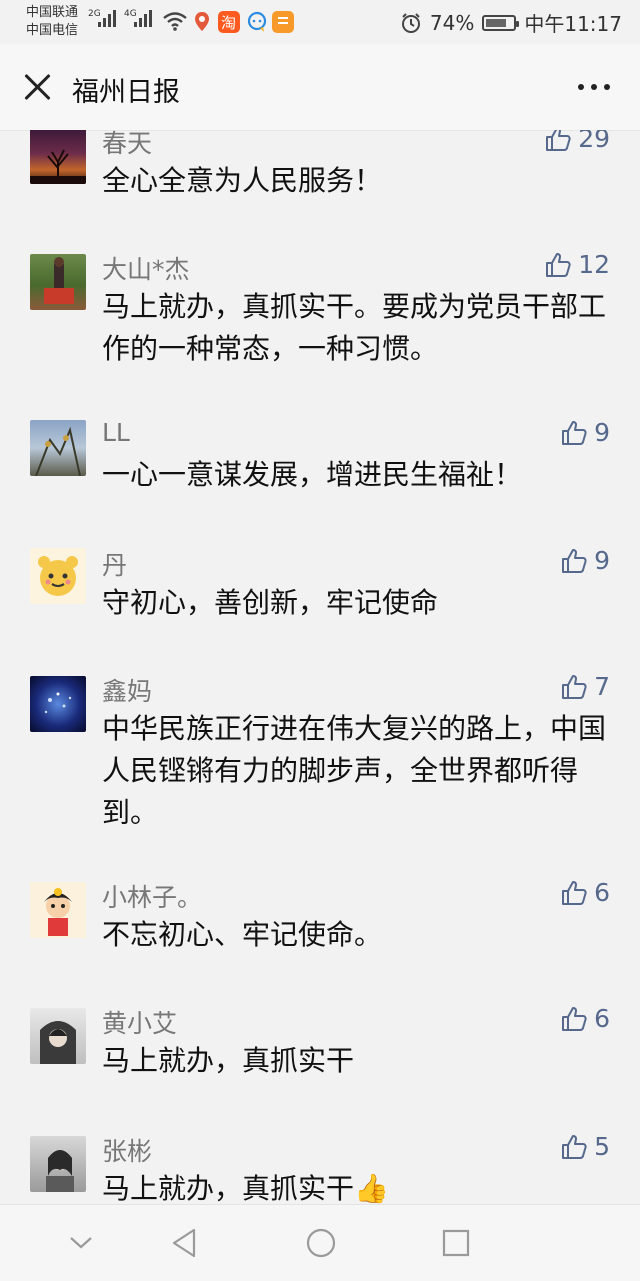 Image resolution: width=640 pixels, height=1281 pixels. Describe the element at coordinates (320, 22) in the screenshot. I see `status-bar: 中国联通 中国电信 2G 4G 淘 74% 中午11:17` at that location.